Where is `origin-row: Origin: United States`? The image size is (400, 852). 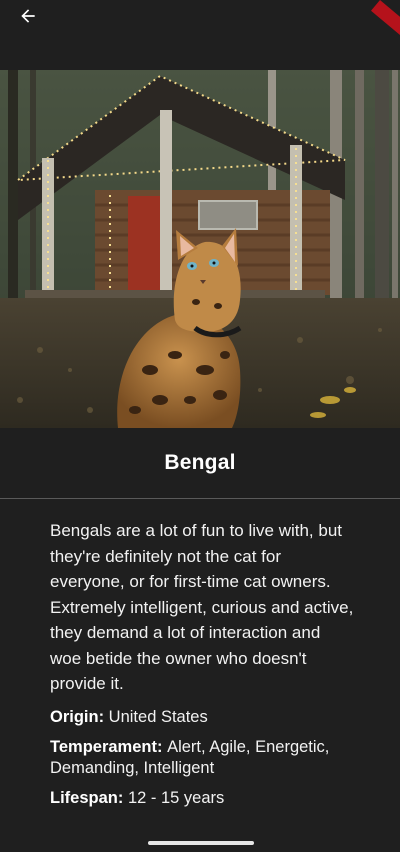
origin-row: Origin: United States is located at coordinates (202, 717).